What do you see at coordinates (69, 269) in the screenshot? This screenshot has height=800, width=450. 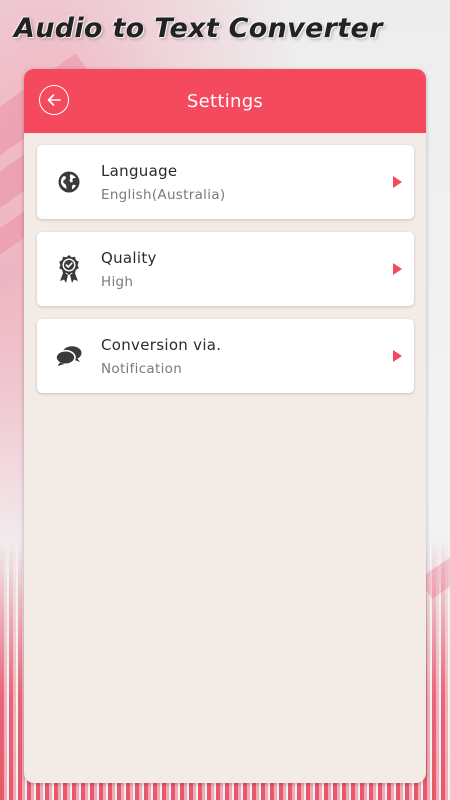 I see `quality-badge-icon` at bounding box center [69, 269].